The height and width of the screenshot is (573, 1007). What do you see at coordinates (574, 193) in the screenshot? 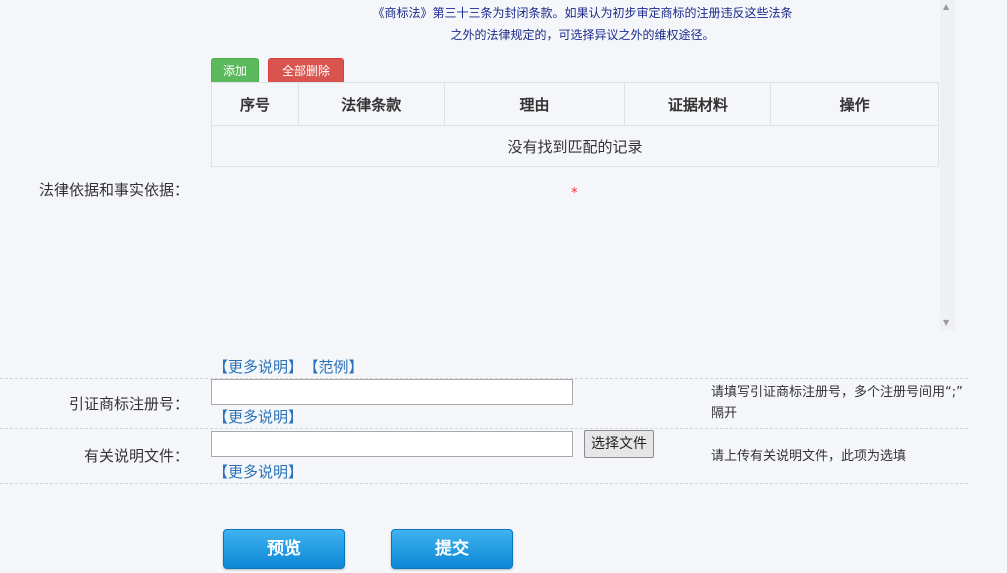
I see `required-mark: *` at bounding box center [574, 193].